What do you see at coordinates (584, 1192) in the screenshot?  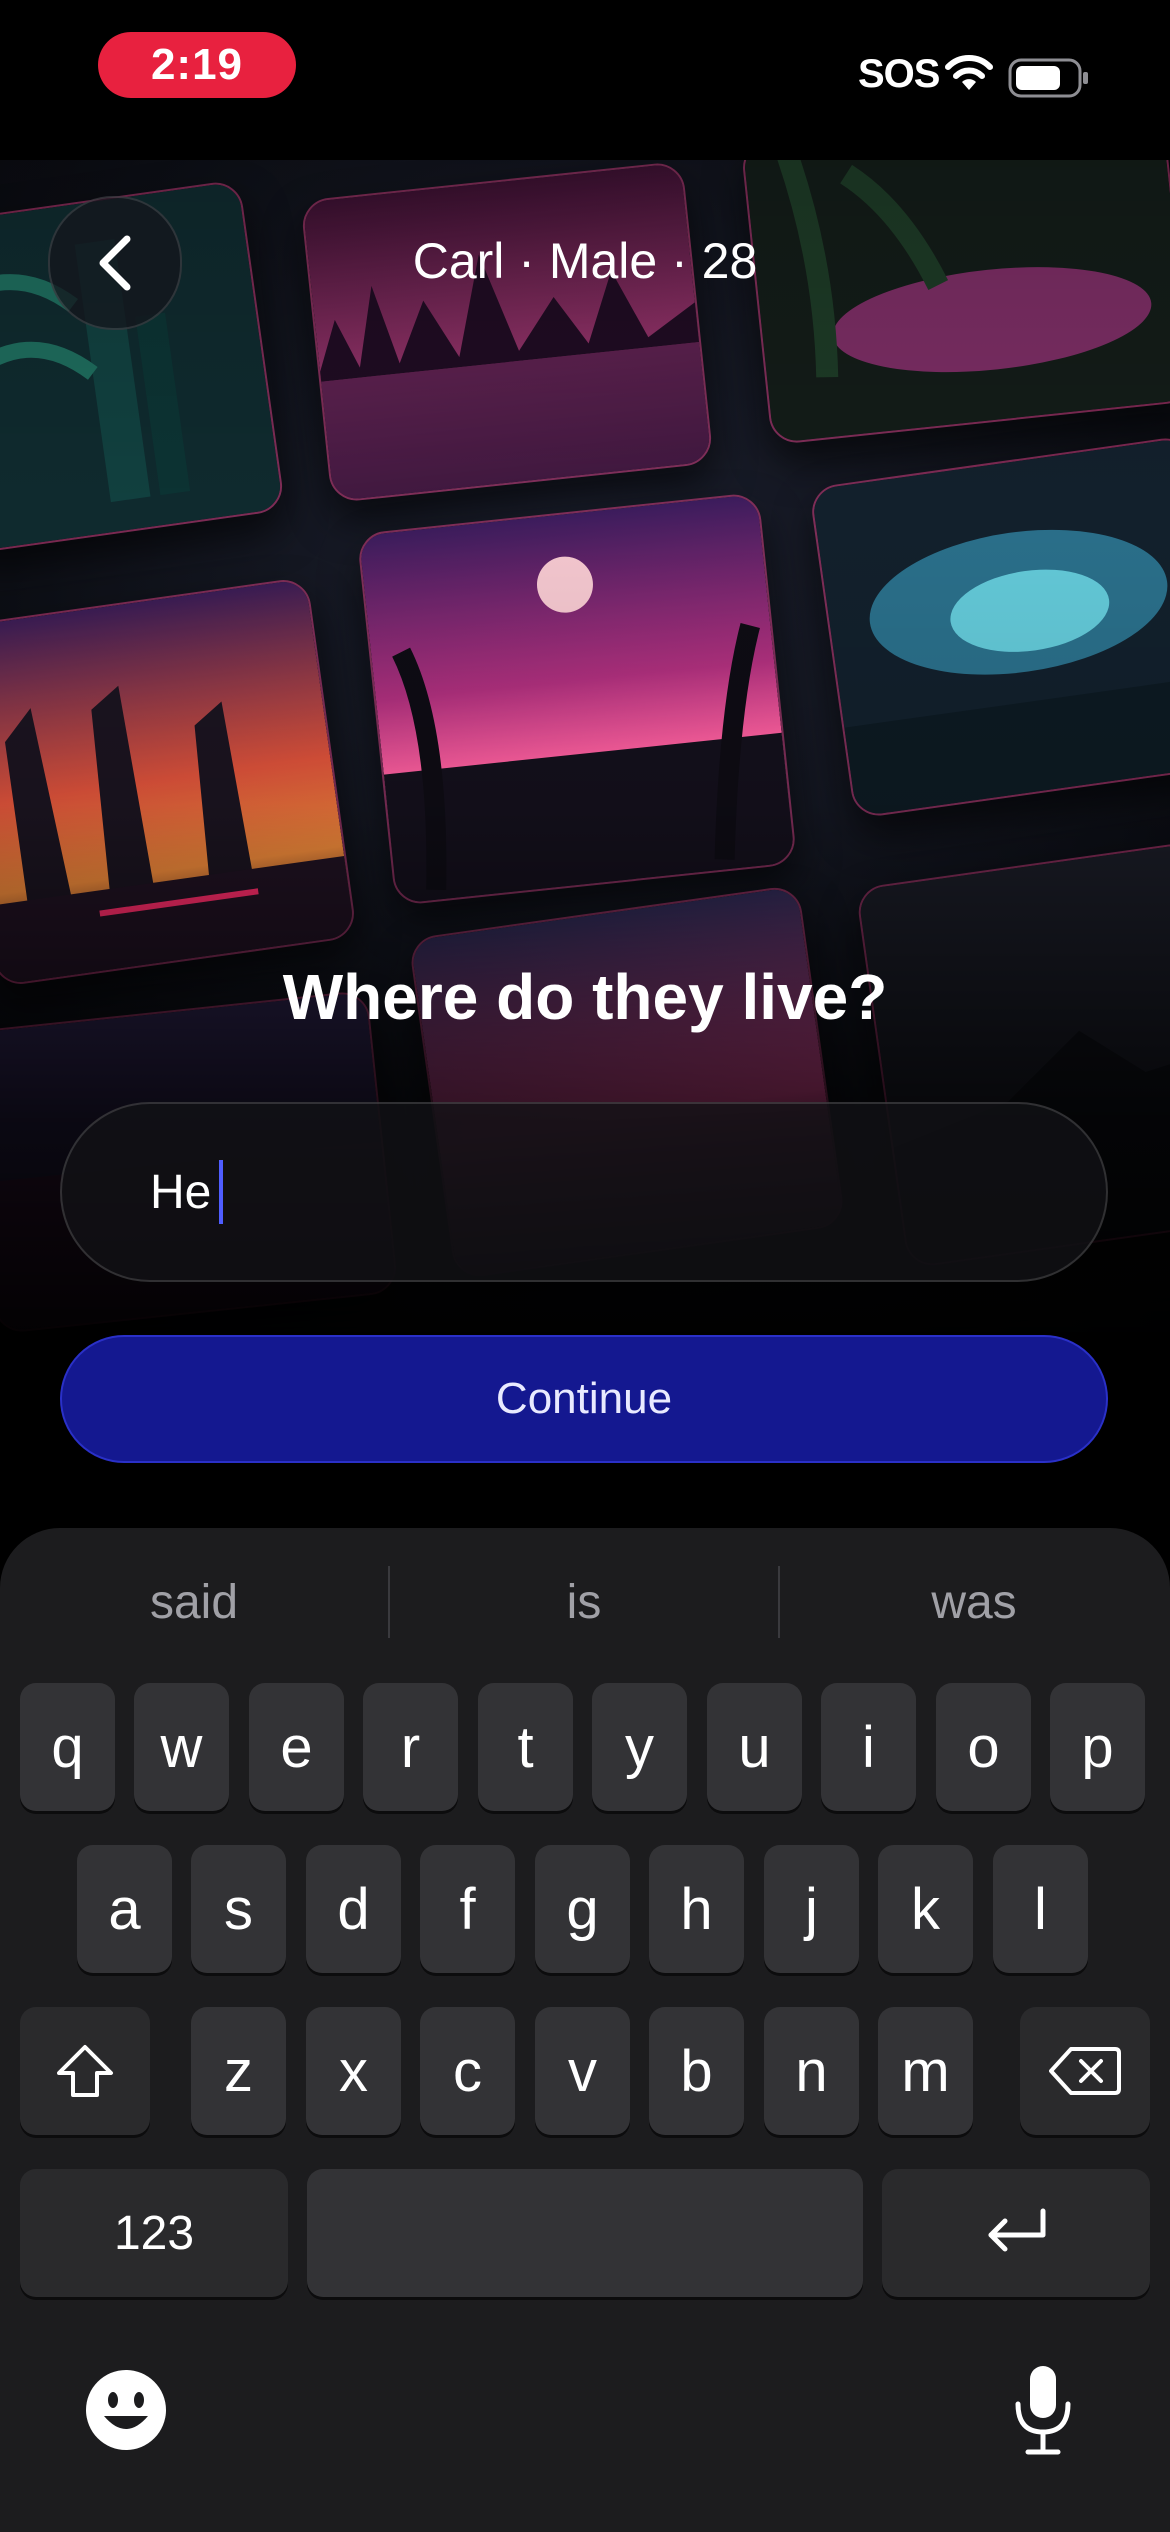 I see `location-input: He` at bounding box center [584, 1192].